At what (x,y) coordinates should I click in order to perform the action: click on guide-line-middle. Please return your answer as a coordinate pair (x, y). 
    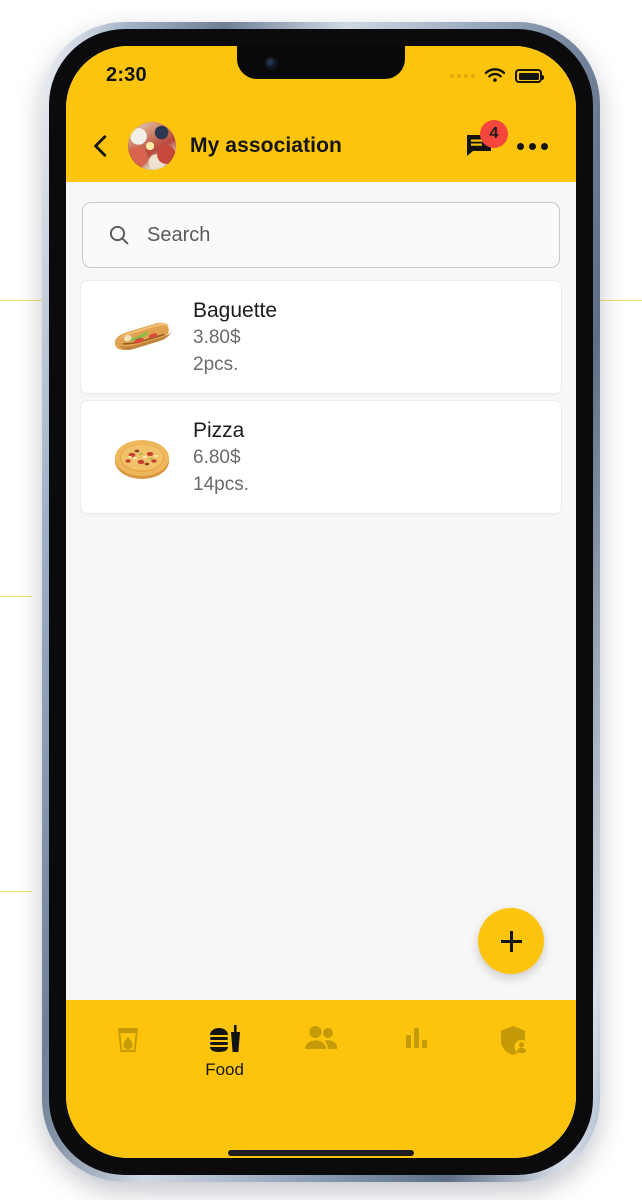
    Looking at the image, I should click on (16, 596).